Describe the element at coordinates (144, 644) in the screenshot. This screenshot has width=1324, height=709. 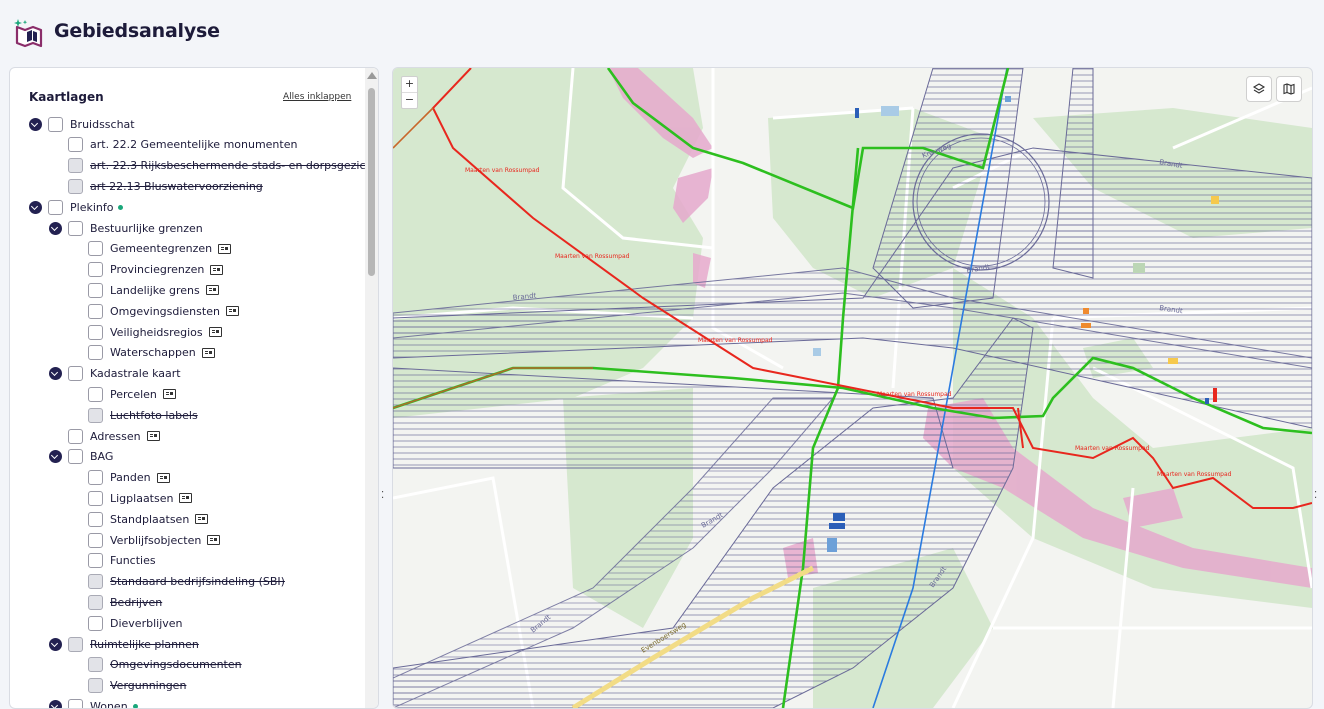
I see `layer-label: Ruimtelijke plannen` at that location.